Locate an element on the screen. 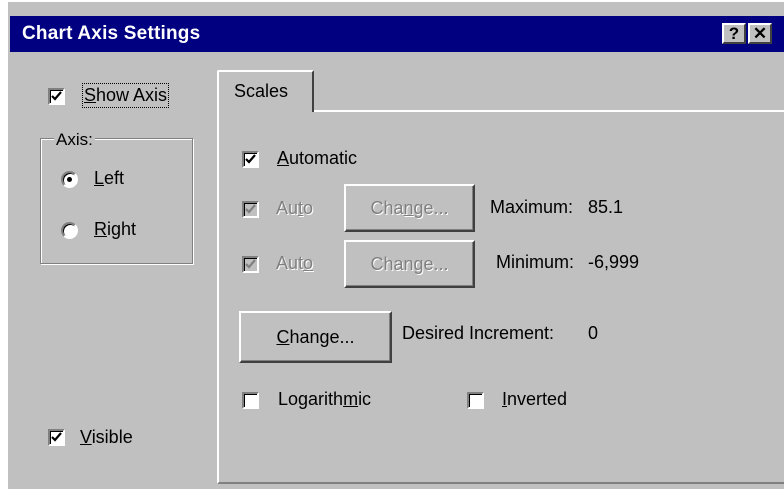 This screenshot has width=784, height=489. inverted-box is located at coordinates (475, 400).